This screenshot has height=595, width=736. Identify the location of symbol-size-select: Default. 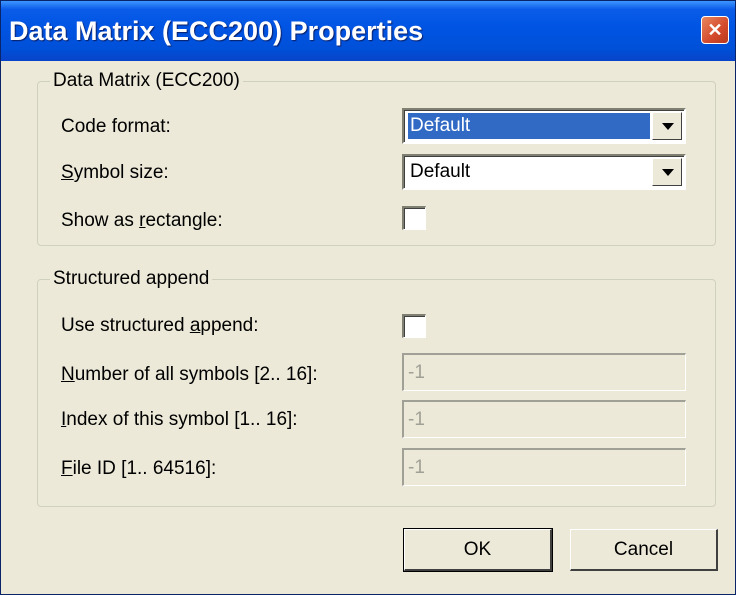
(544, 172).